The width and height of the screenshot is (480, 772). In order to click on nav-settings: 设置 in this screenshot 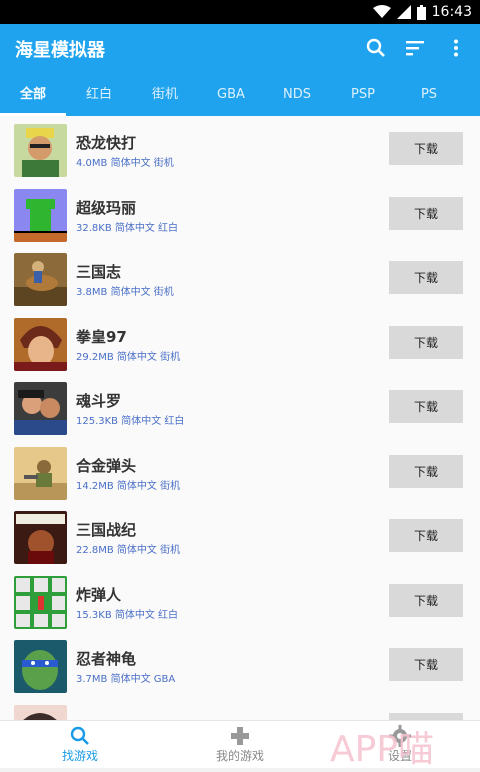, I will do `click(400, 744)`.